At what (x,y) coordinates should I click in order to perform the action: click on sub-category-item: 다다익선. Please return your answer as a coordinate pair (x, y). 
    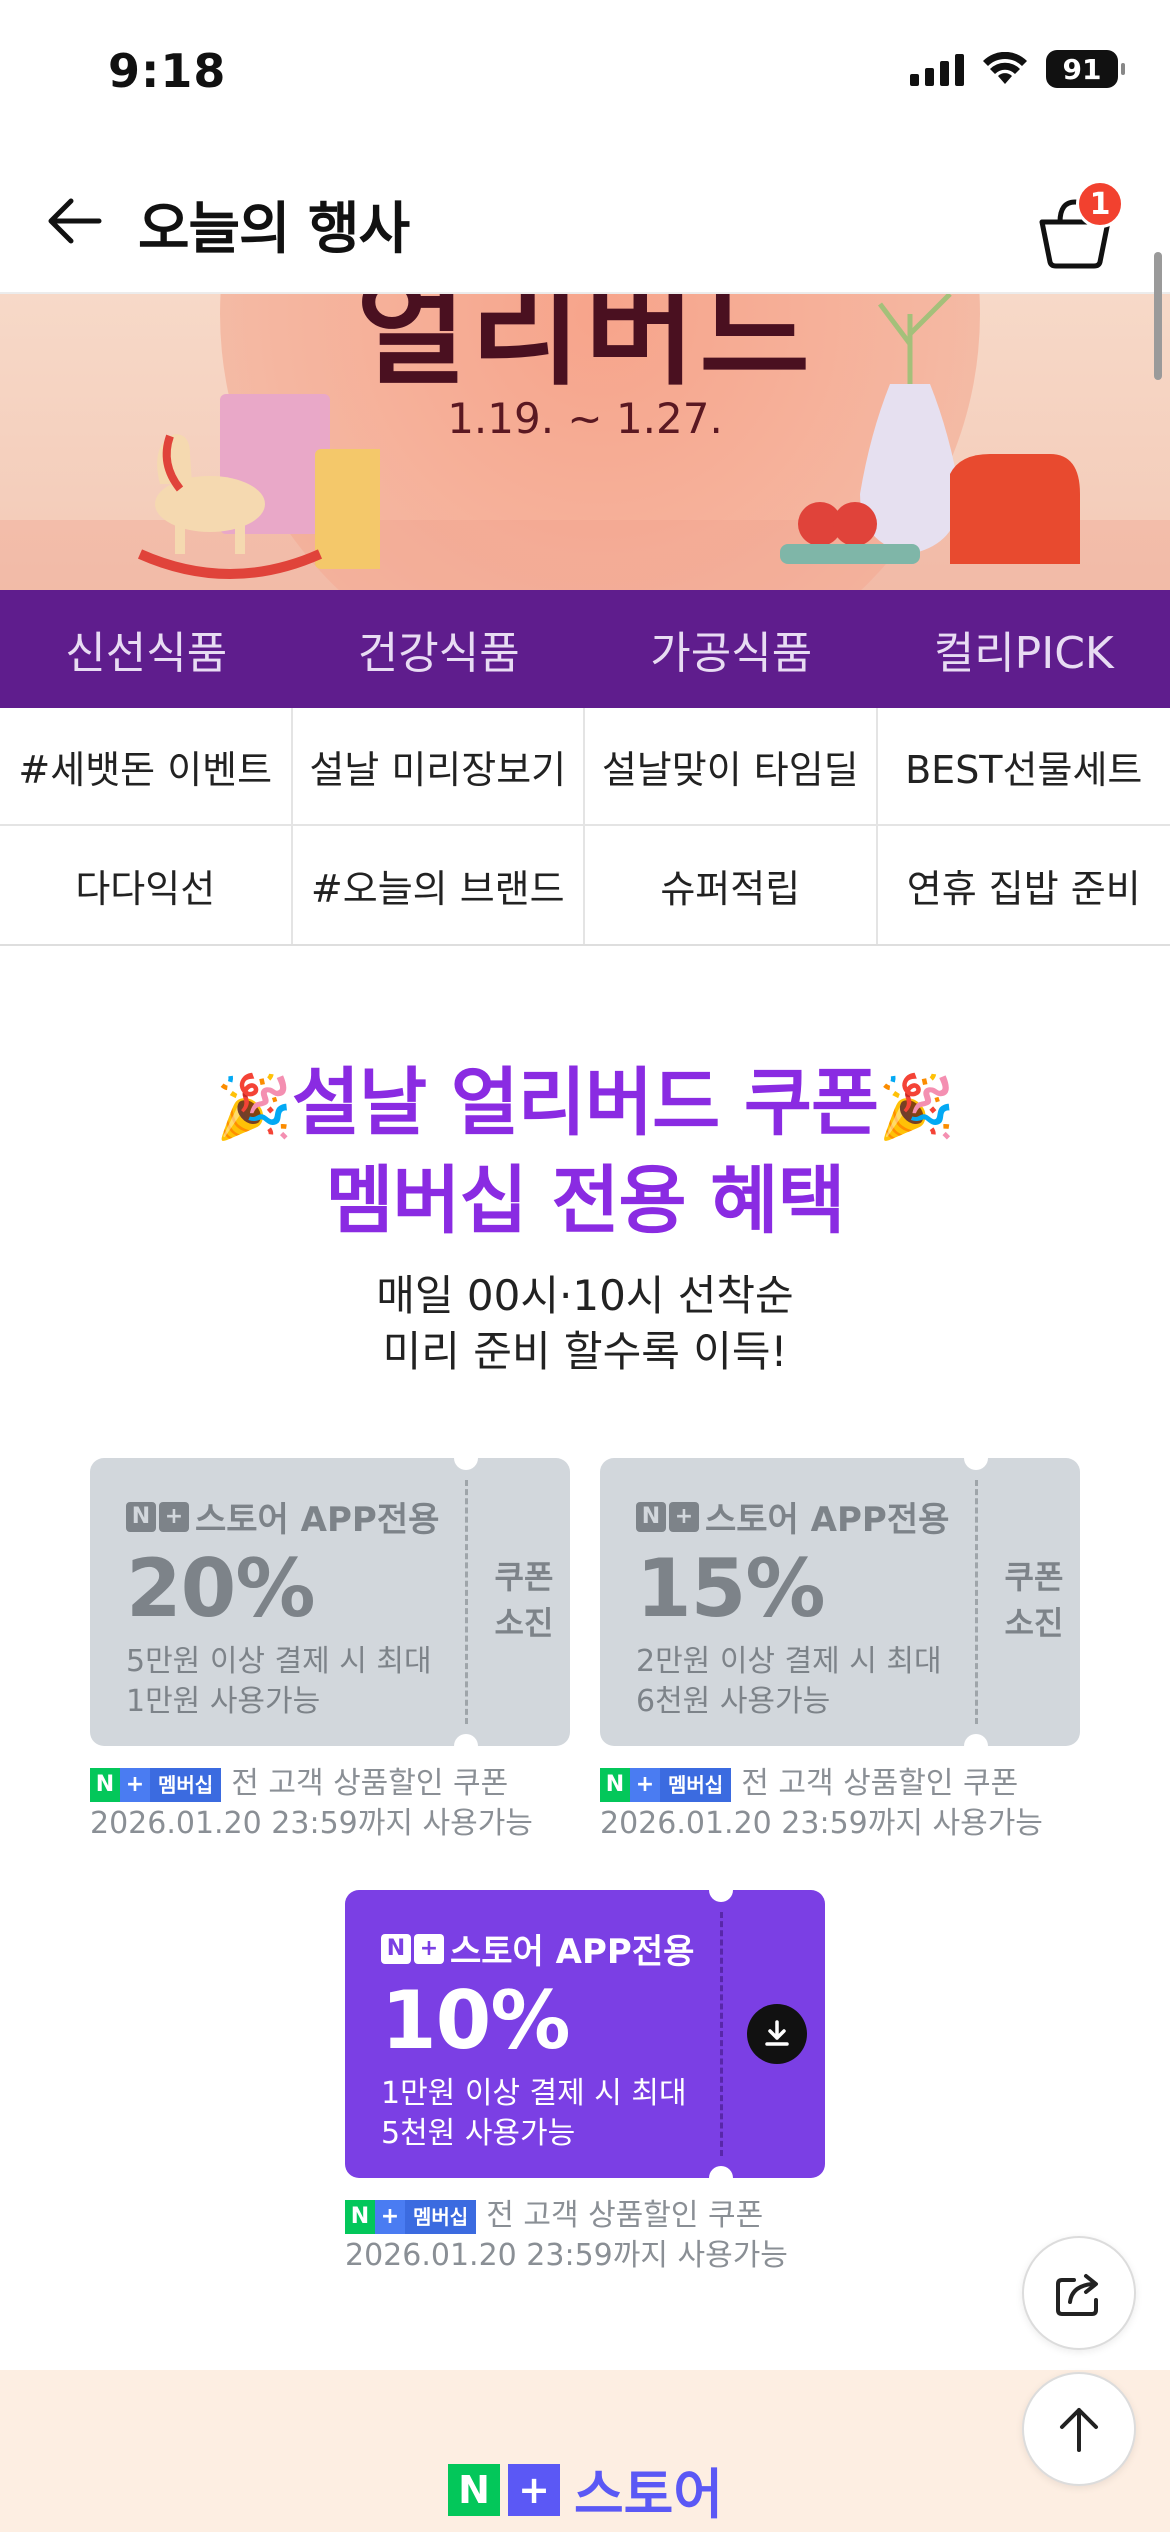
    Looking at the image, I should click on (146, 885).